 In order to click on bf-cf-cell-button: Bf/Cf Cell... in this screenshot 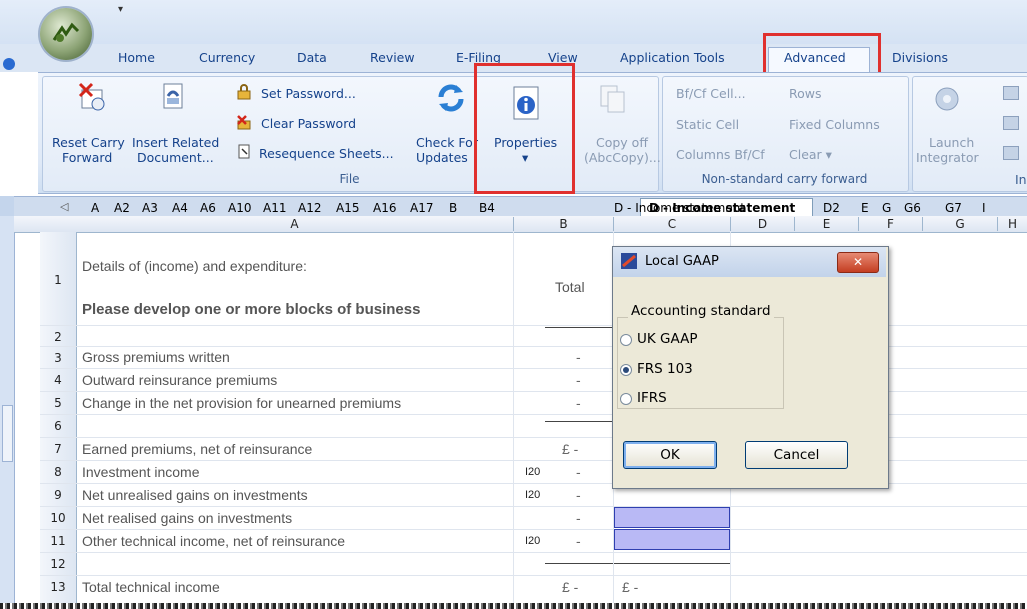, I will do `click(711, 93)`.